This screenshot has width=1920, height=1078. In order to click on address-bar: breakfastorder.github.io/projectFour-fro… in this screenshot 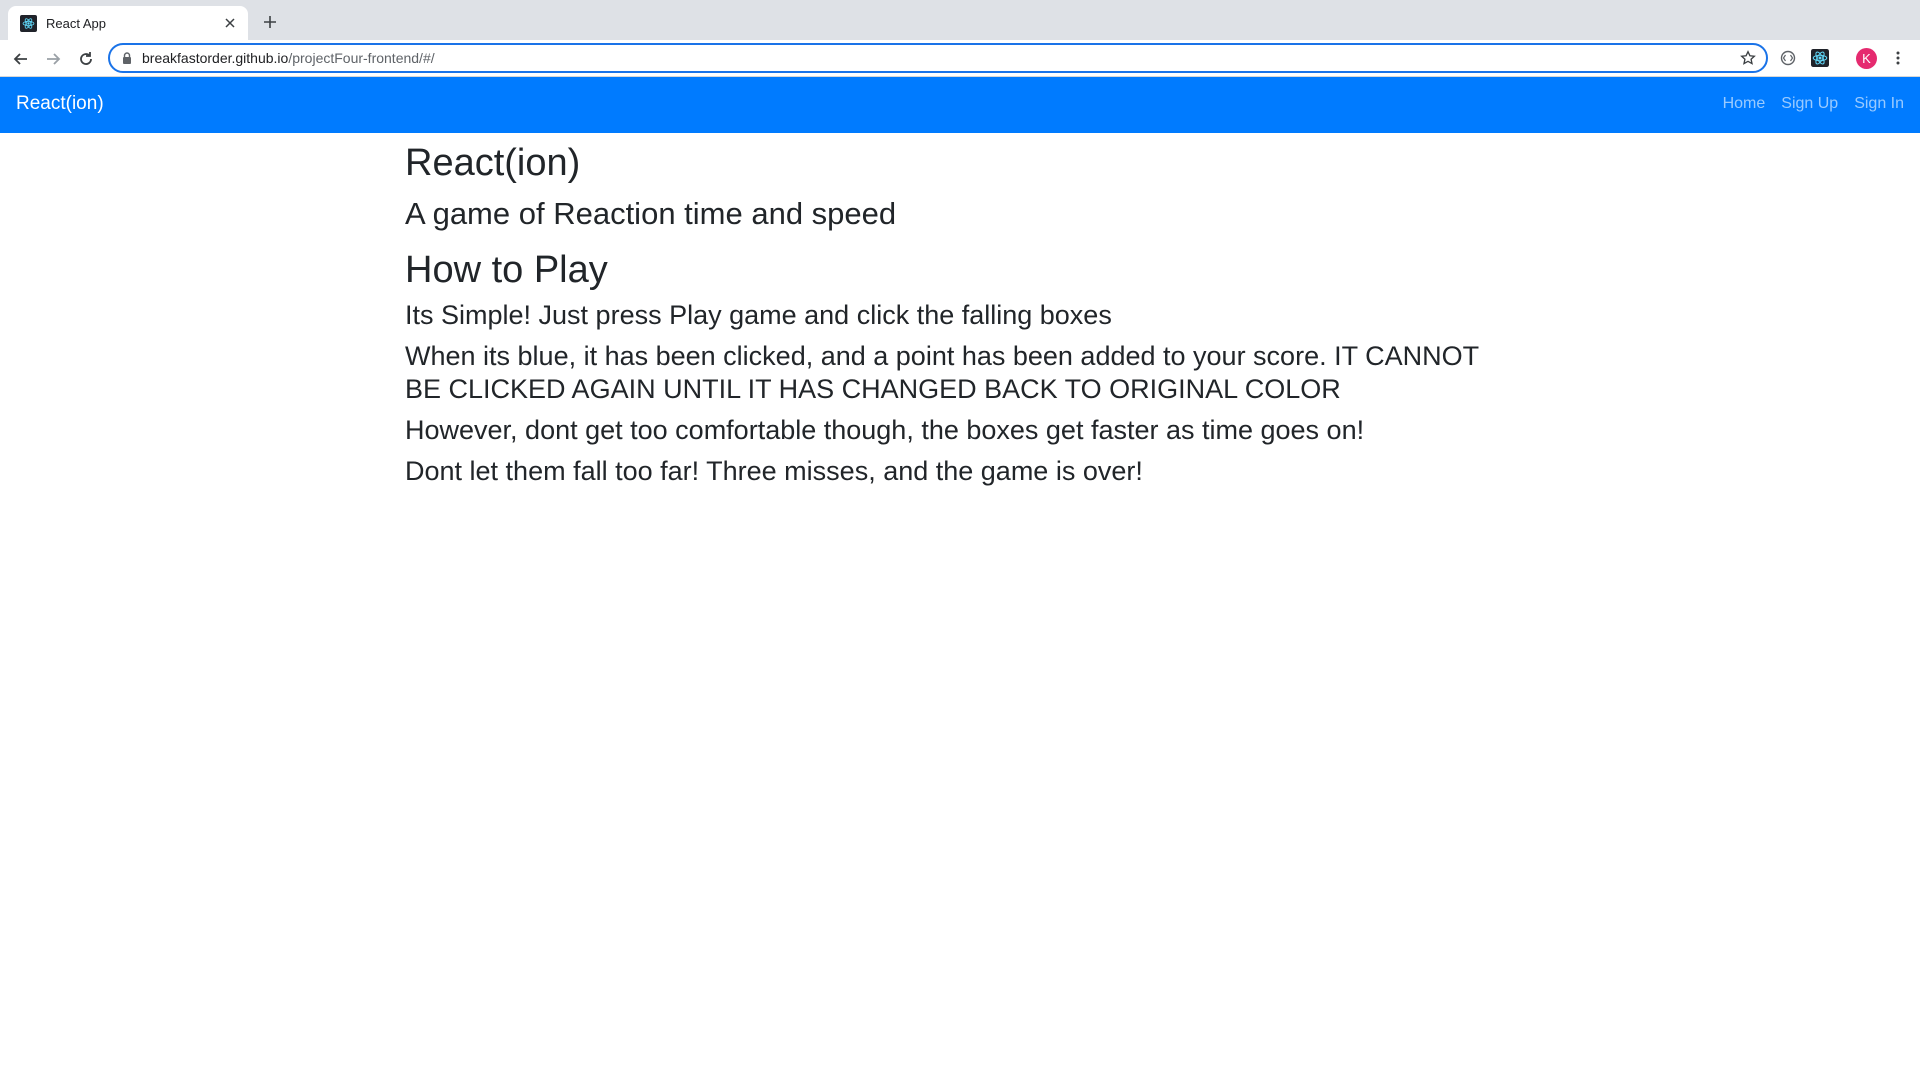, I will do `click(938, 58)`.